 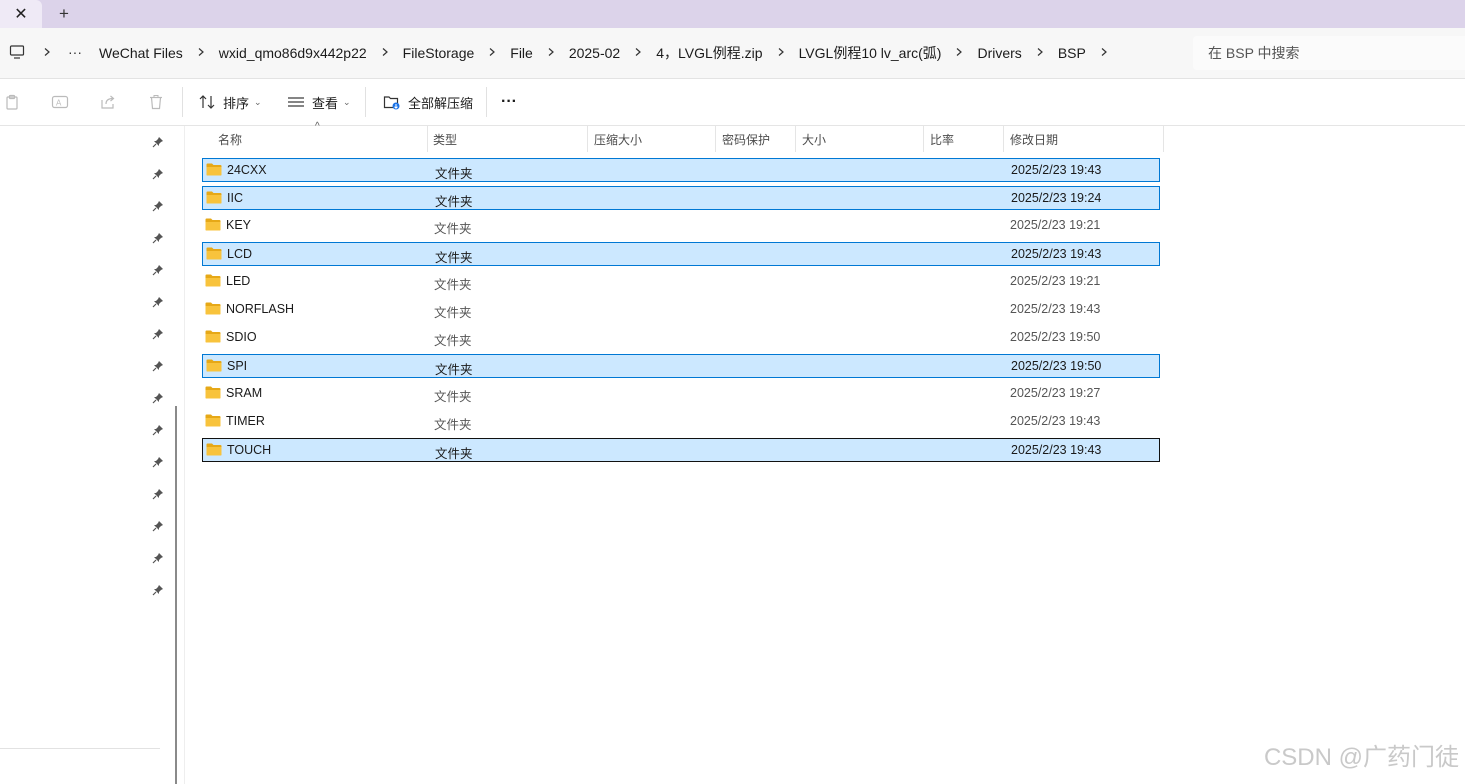 What do you see at coordinates (870, 53) in the screenshot?
I see `breadcrumb-item: LVGL例程10 lv_arc(弧)` at bounding box center [870, 53].